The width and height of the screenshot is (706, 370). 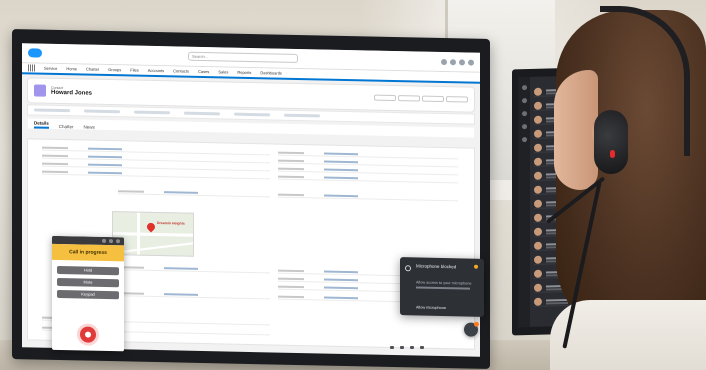 I want to click on avatar, so click(x=471, y=62).